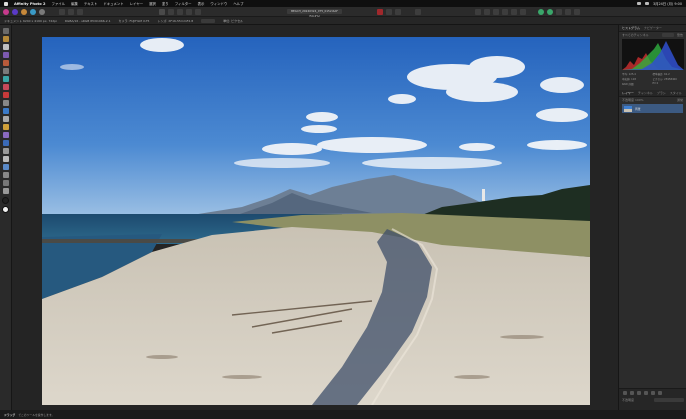 This screenshot has height=419, width=686. I want to click on menu-document: ドキュメント, so click(113, 3).